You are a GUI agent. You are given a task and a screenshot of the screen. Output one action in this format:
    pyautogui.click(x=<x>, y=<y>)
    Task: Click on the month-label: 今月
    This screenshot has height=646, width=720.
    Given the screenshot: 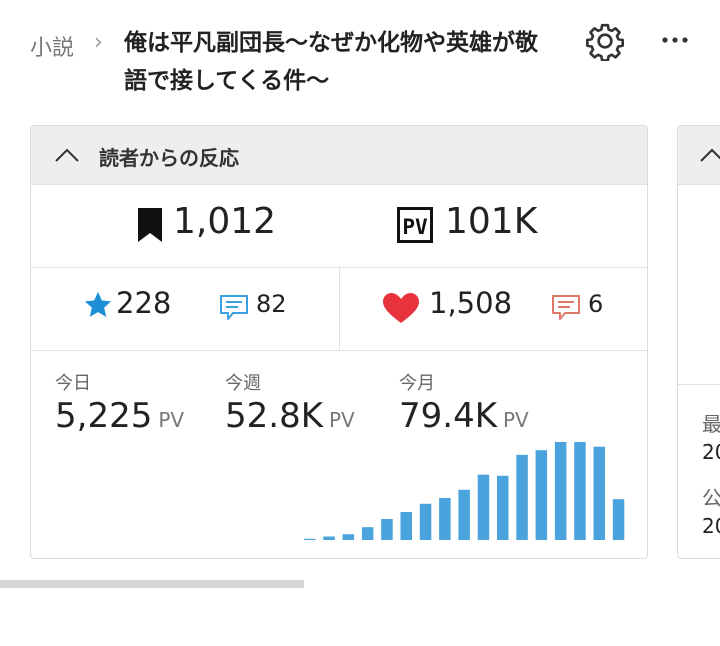 What is the action you would take?
    pyautogui.click(x=417, y=383)
    